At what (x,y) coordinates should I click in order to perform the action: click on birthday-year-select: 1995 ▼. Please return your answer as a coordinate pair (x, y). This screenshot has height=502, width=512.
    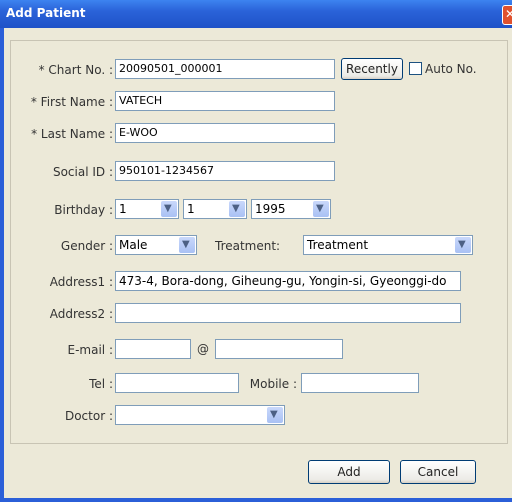
    Looking at the image, I should click on (291, 209).